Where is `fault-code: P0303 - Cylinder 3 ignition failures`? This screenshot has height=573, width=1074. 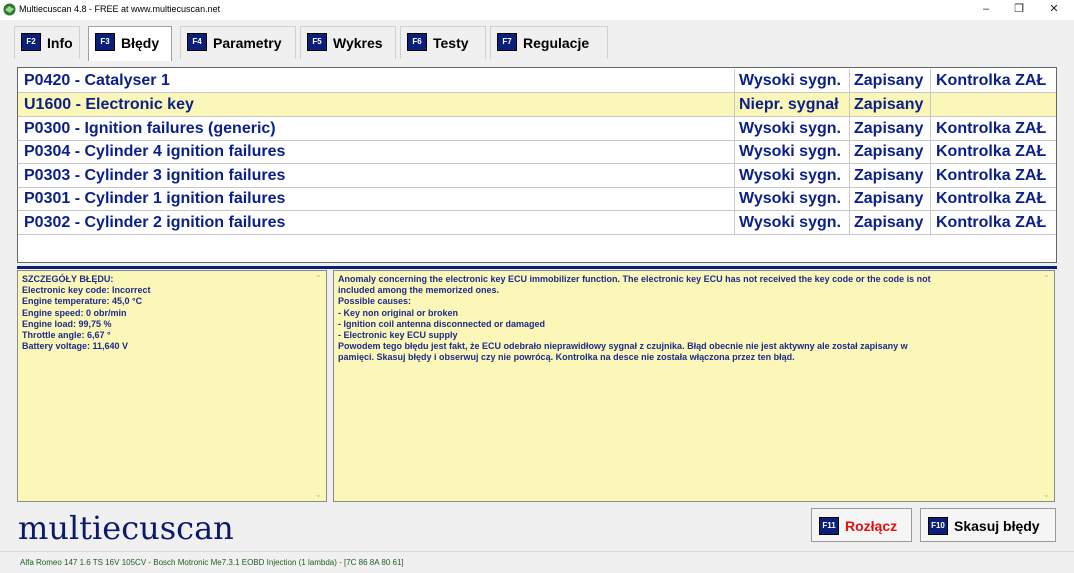 fault-code: P0303 - Cylinder 3 ignition failures is located at coordinates (155, 175).